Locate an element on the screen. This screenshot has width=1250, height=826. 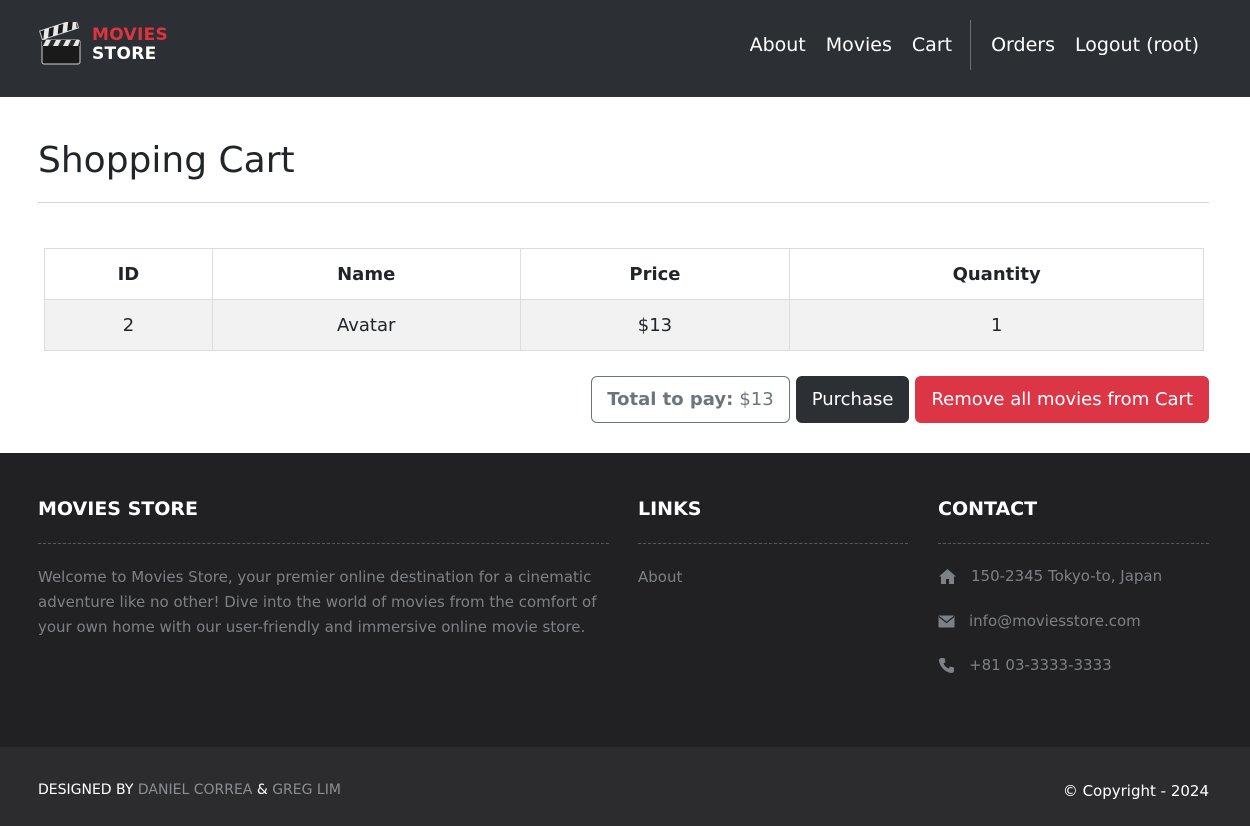
footer-links-title: LINKS is located at coordinates (670, 509).